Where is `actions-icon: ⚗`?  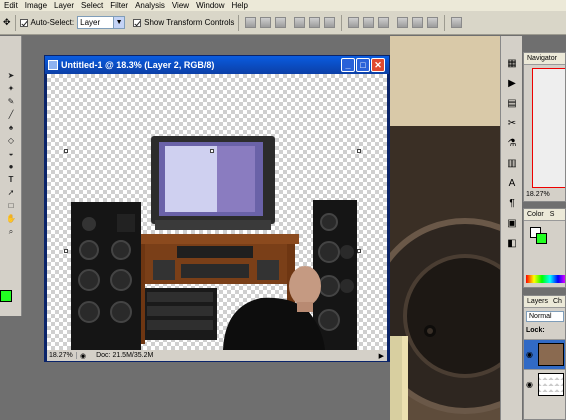
actions-icon: ⚗ is located at coordinates (512, 143).